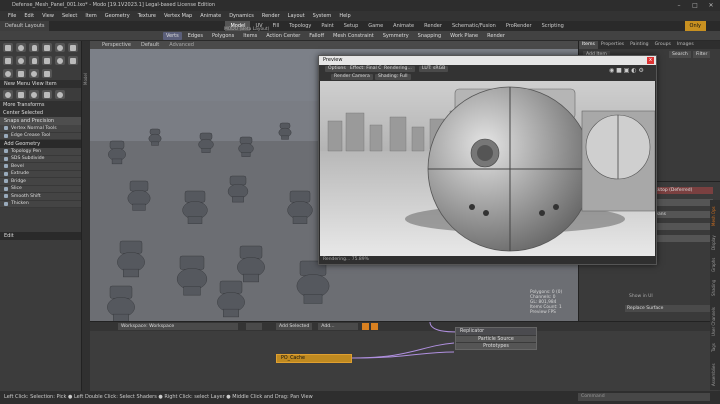  Describe the element at coordinates (60, 60) in the screenshot. I see `ellipsoid-icon` at that location.